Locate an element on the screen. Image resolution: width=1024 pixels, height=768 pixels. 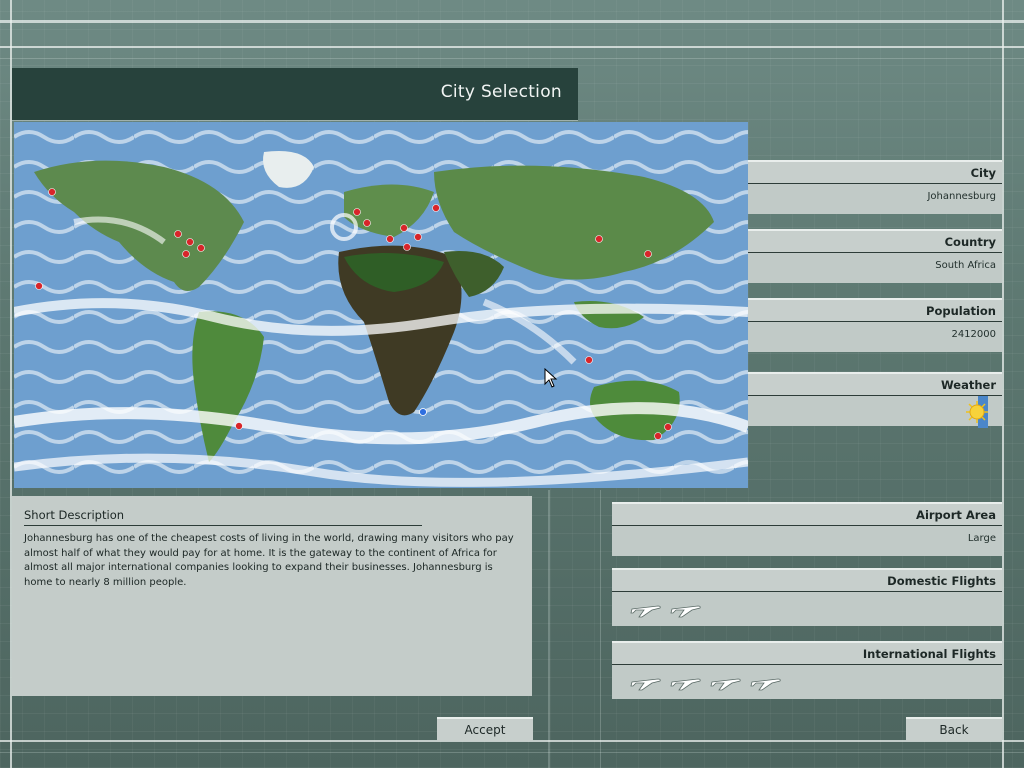
city-value: Johannesburg is located at coordinates (875, 199).